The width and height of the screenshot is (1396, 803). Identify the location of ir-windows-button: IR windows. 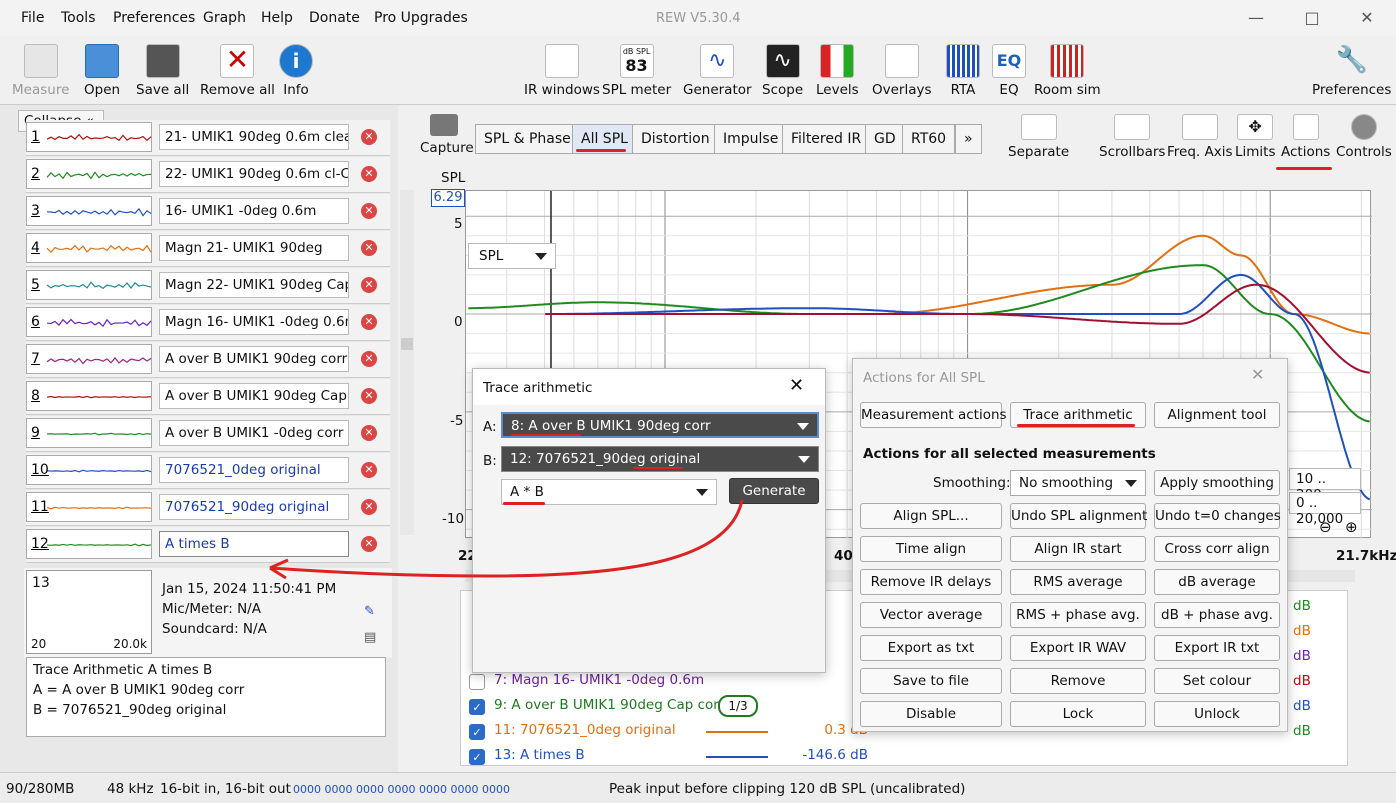
(562, 71).